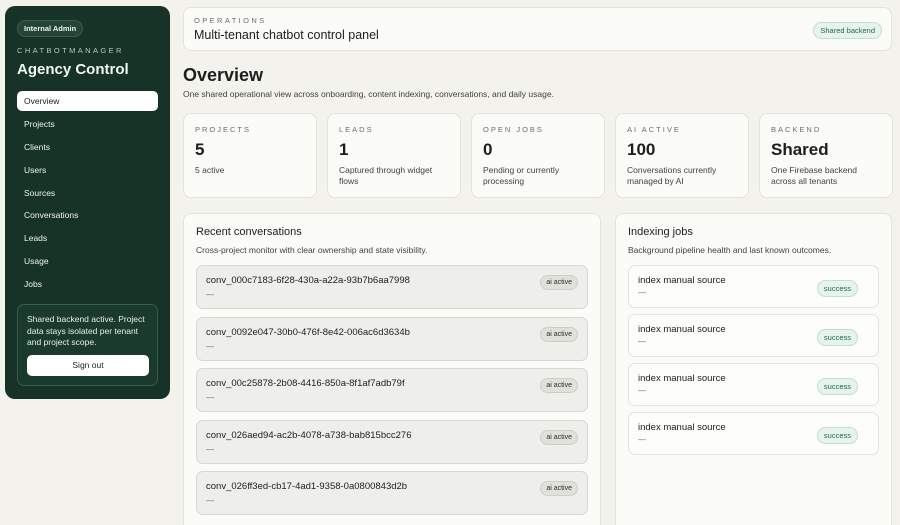 This screenshot has height=525, width=900. Describe the element at coordinates (521, 175) in the screenshot. I see `stat-note: Pending or currently processing` at that location.